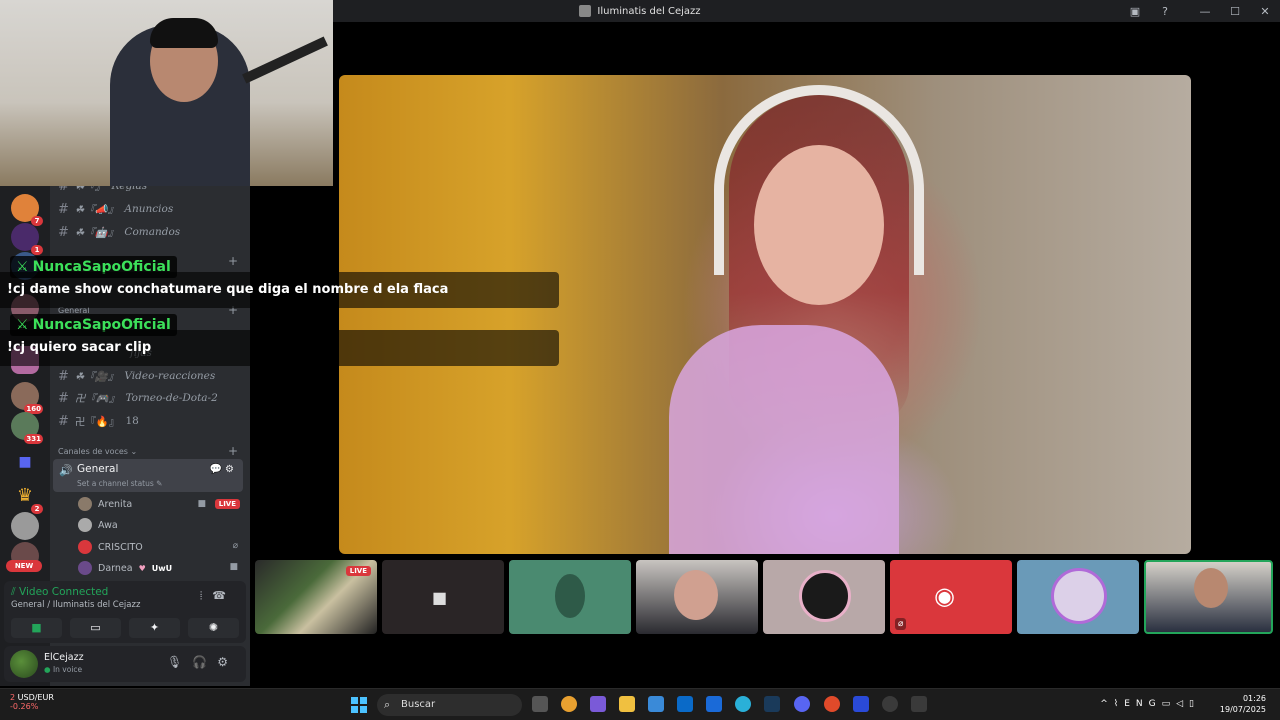 The image size is (1280, 720). I want to click on channel-emoji: ☘『🤖』, so click(96, 232).